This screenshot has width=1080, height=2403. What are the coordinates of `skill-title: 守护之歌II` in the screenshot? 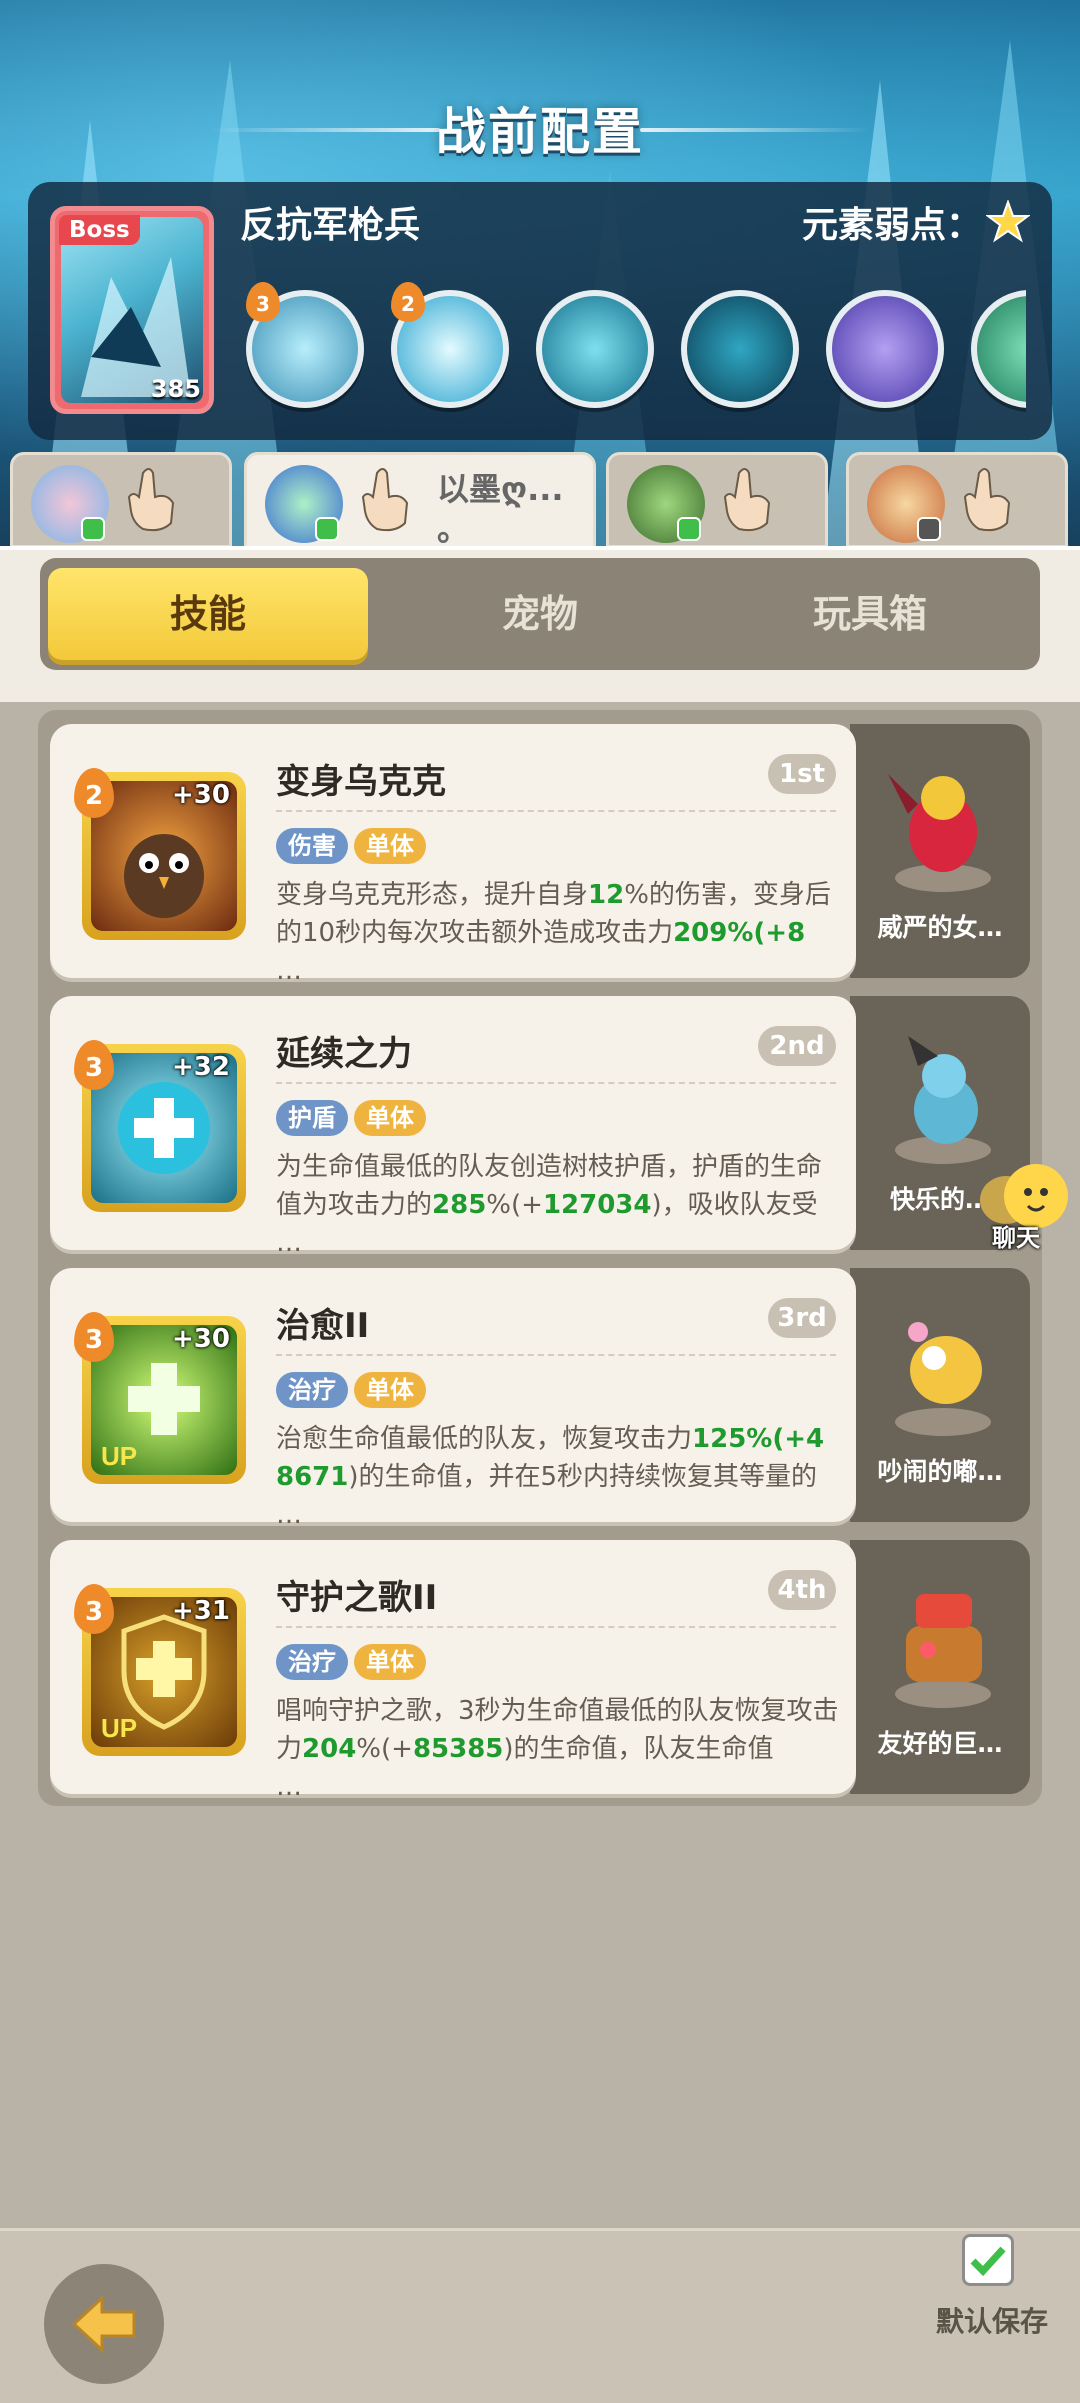 It's located at (357, 1598).